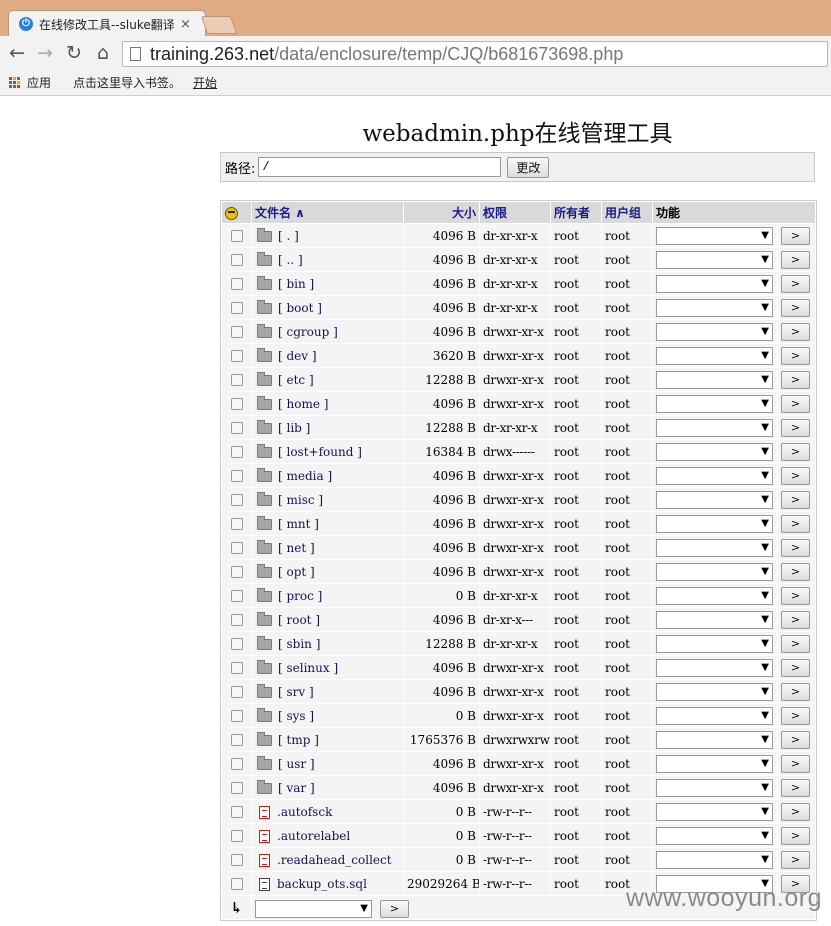  What do you see at coordinates (296, 716) in the screenshot?
I see `file-name-link: [ sys ]` at bounding box center [296, 716].